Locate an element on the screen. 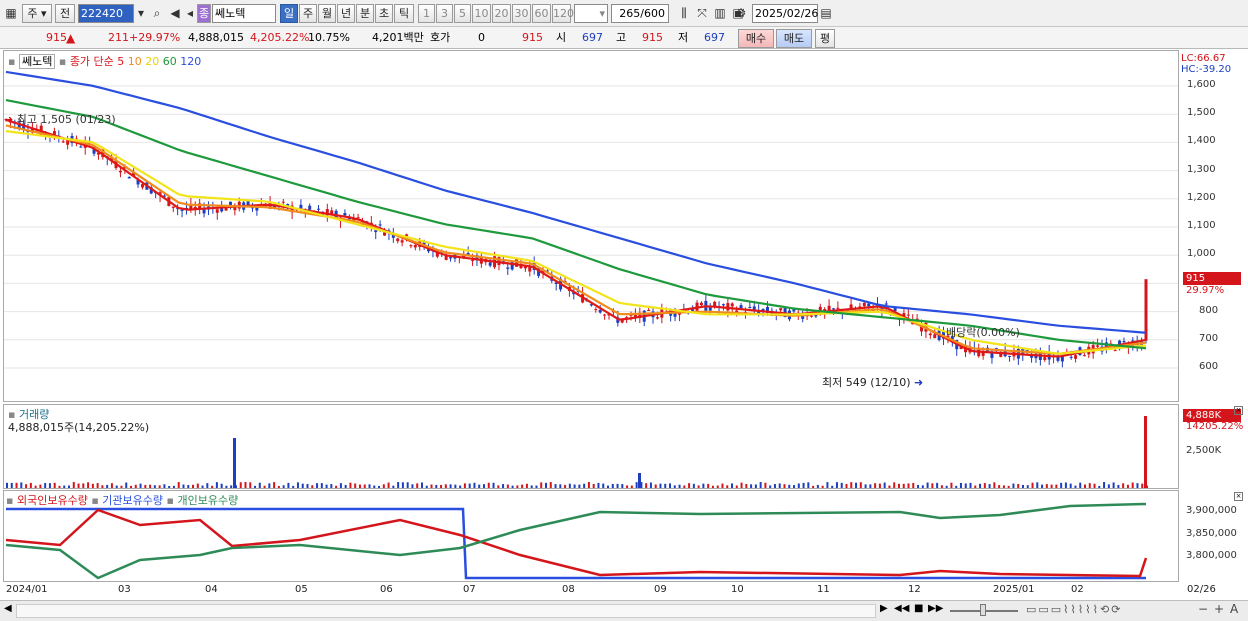 The height and width of the screenshot is (621, 1248). horizontal-scrollbar is located at coordinates (446, 611).